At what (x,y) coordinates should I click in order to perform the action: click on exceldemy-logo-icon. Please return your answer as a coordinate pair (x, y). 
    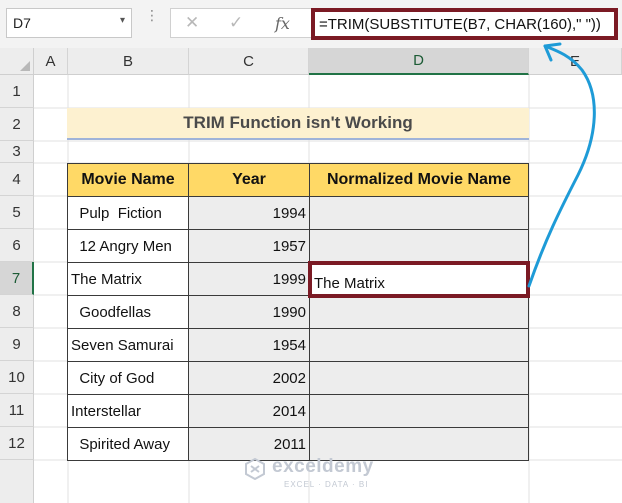
    Looking at the image, I should click on (255, 469).